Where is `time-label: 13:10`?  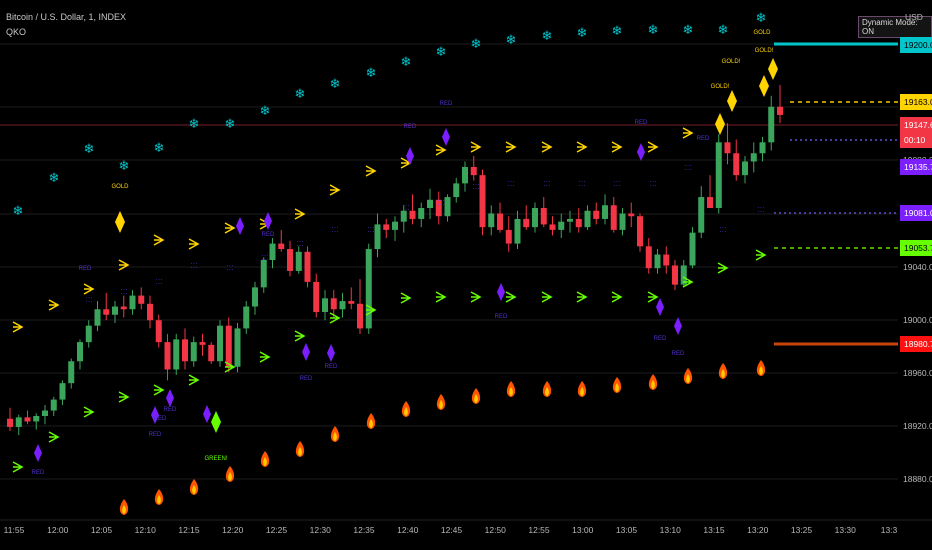
time-label: 13:10 is located at coordinates (671, 530).